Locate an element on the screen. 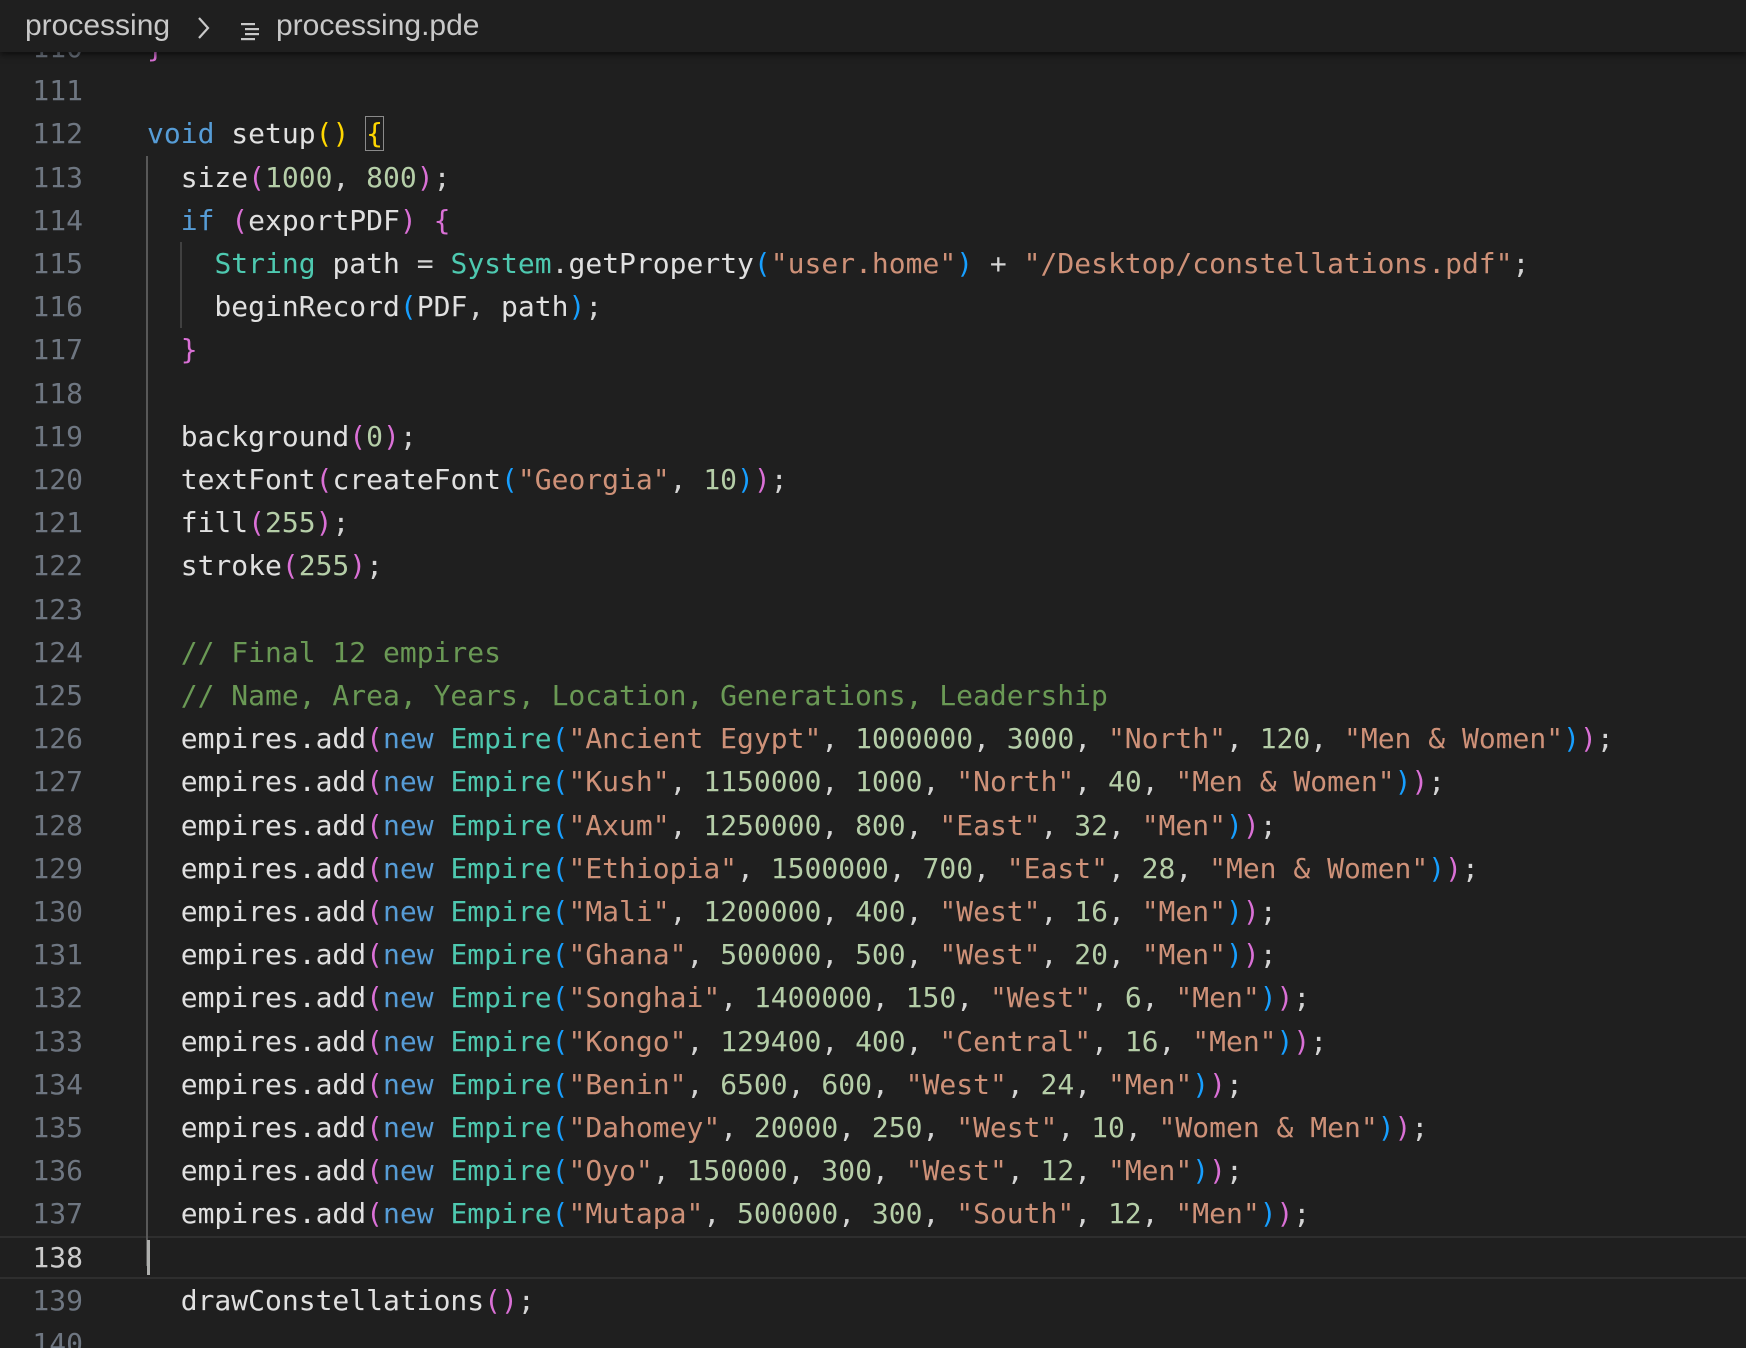 This screenshot has height=1348, width=1746. code-token: "Georgia" is located at coordinates (593, 479).